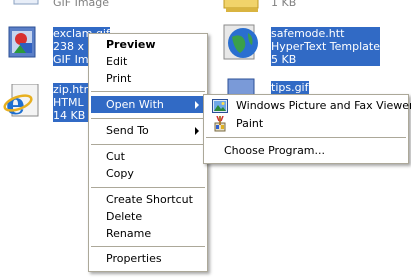 This screenshot has height=280, width=411. Describe the element at coordinates (220, 106) in the screenshot. I see `picture-viewer-icon` at that location.